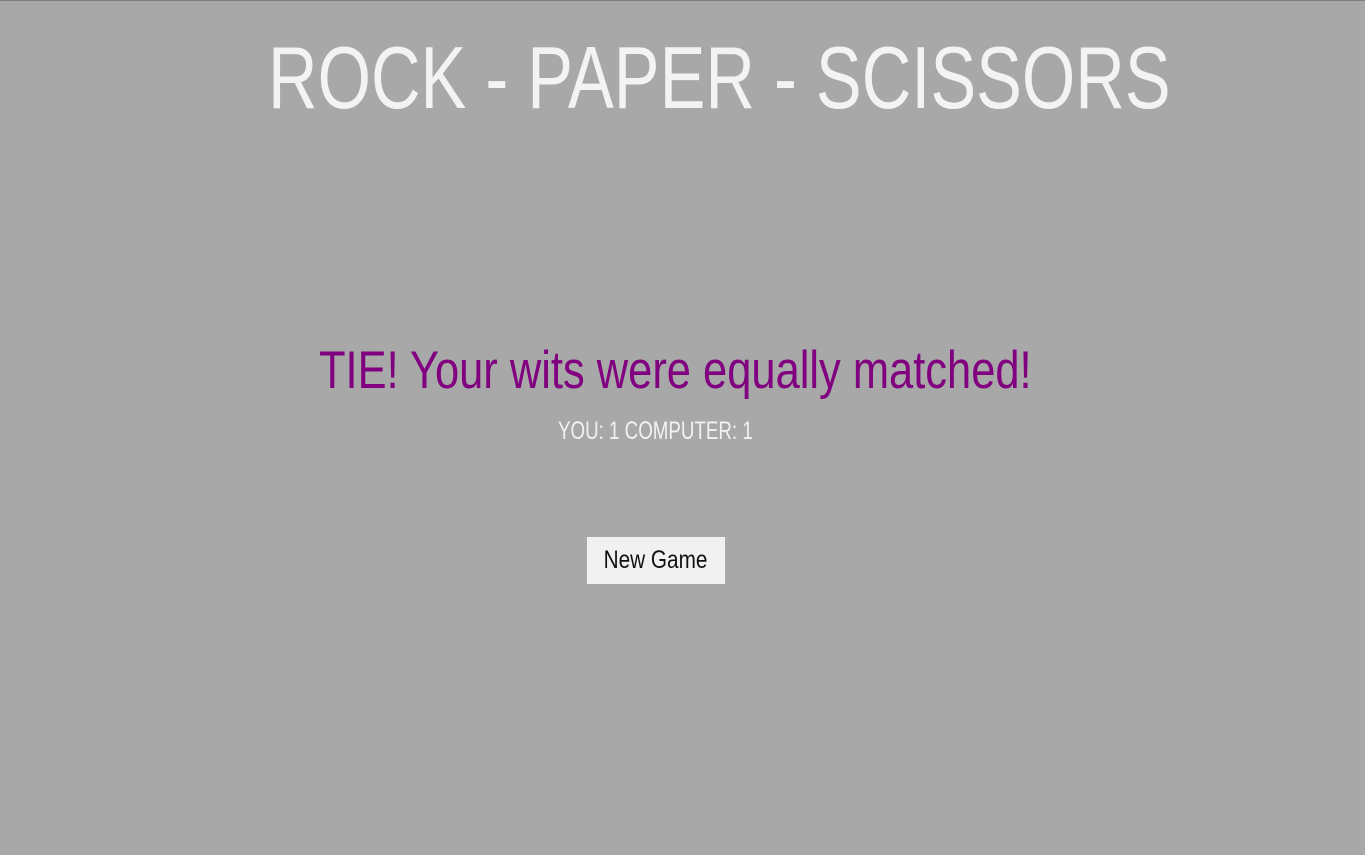  What do you see at coordinates (655, 431) in the screenshot?
I see `score-display: YOU: 1 COMPUTER: 1` at bounding box center [655, 431].